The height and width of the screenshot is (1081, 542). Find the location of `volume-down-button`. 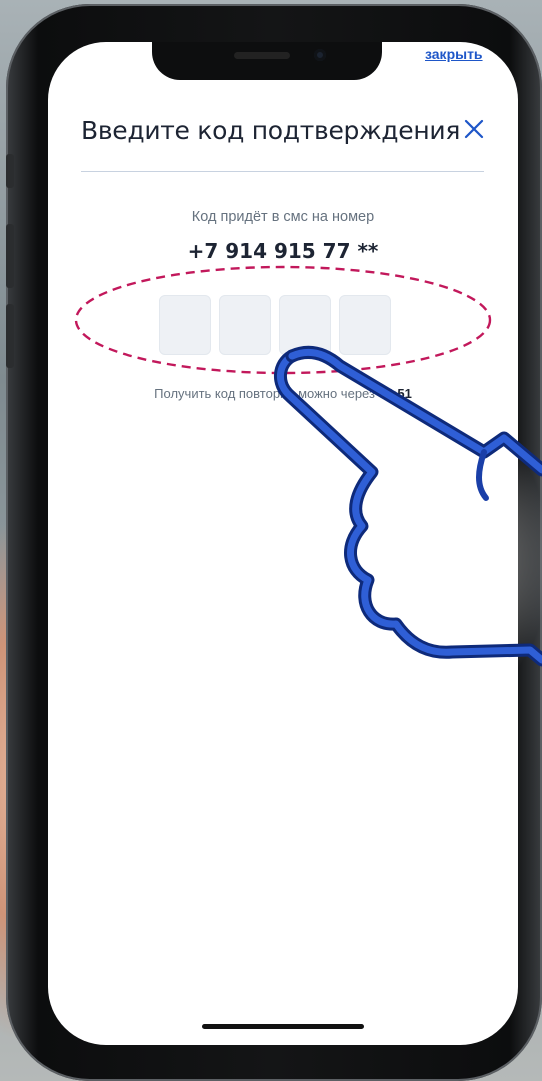

volume-down-button is located at coordinates (10, 336).